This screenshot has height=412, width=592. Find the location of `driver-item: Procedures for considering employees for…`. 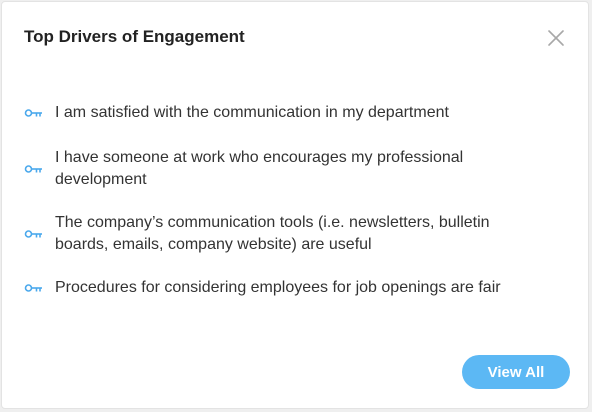

driver-item: Procedures for considering employees for… is located at coordinates (274, 288).